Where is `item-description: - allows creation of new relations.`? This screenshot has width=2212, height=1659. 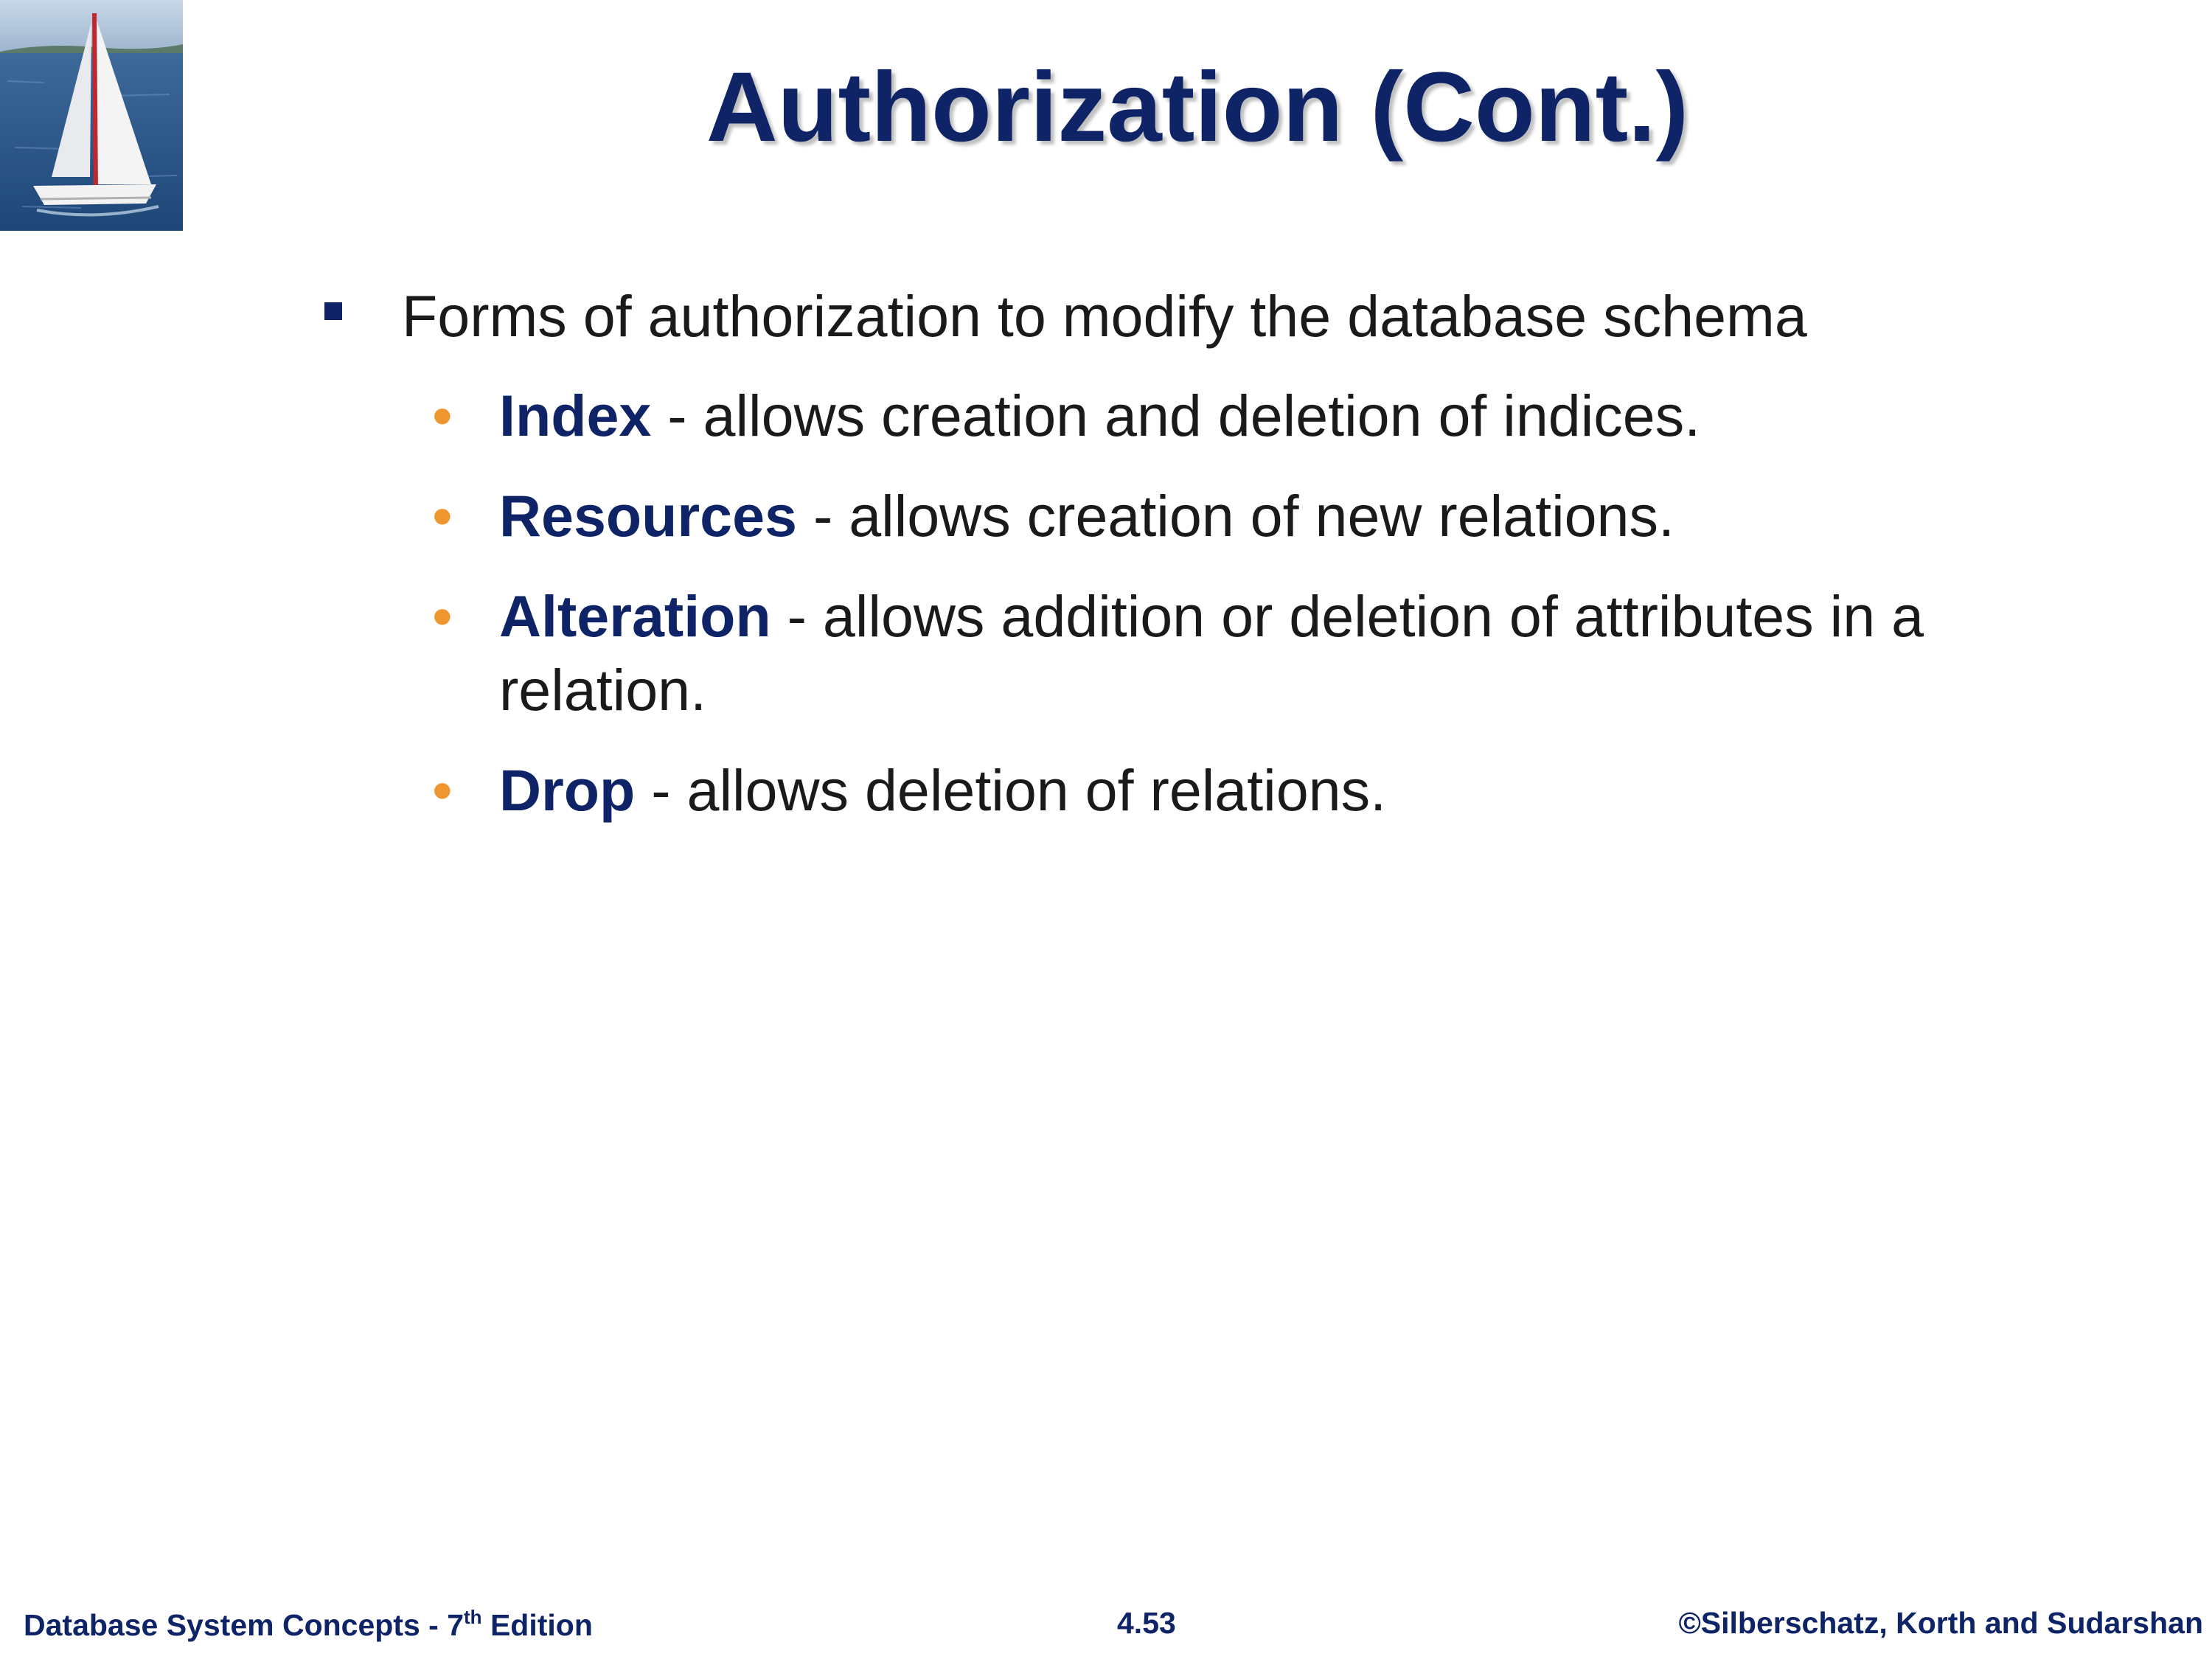
item-description: - allows creation of new relations. is located at coordinates (1235, 516).